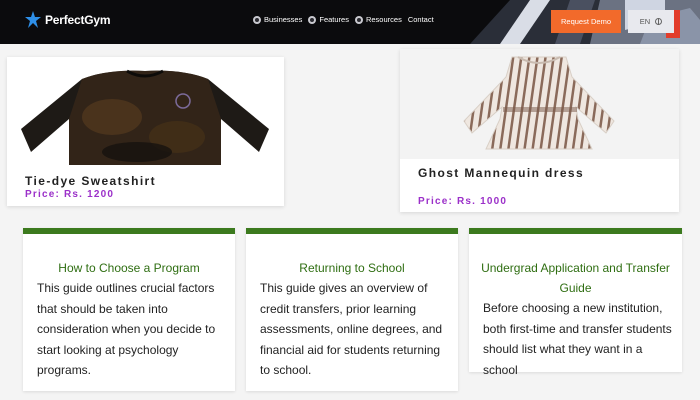 The height and width of the screenshot is (400, 700). I want to click on request-demo-button: Request Demo, so click(586, 21).